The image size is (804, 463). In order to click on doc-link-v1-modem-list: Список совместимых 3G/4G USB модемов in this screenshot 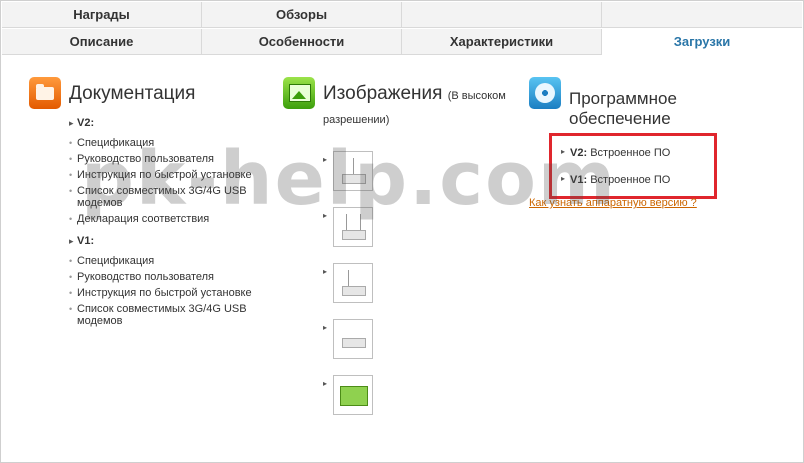, I will do `click(169, 315)`.